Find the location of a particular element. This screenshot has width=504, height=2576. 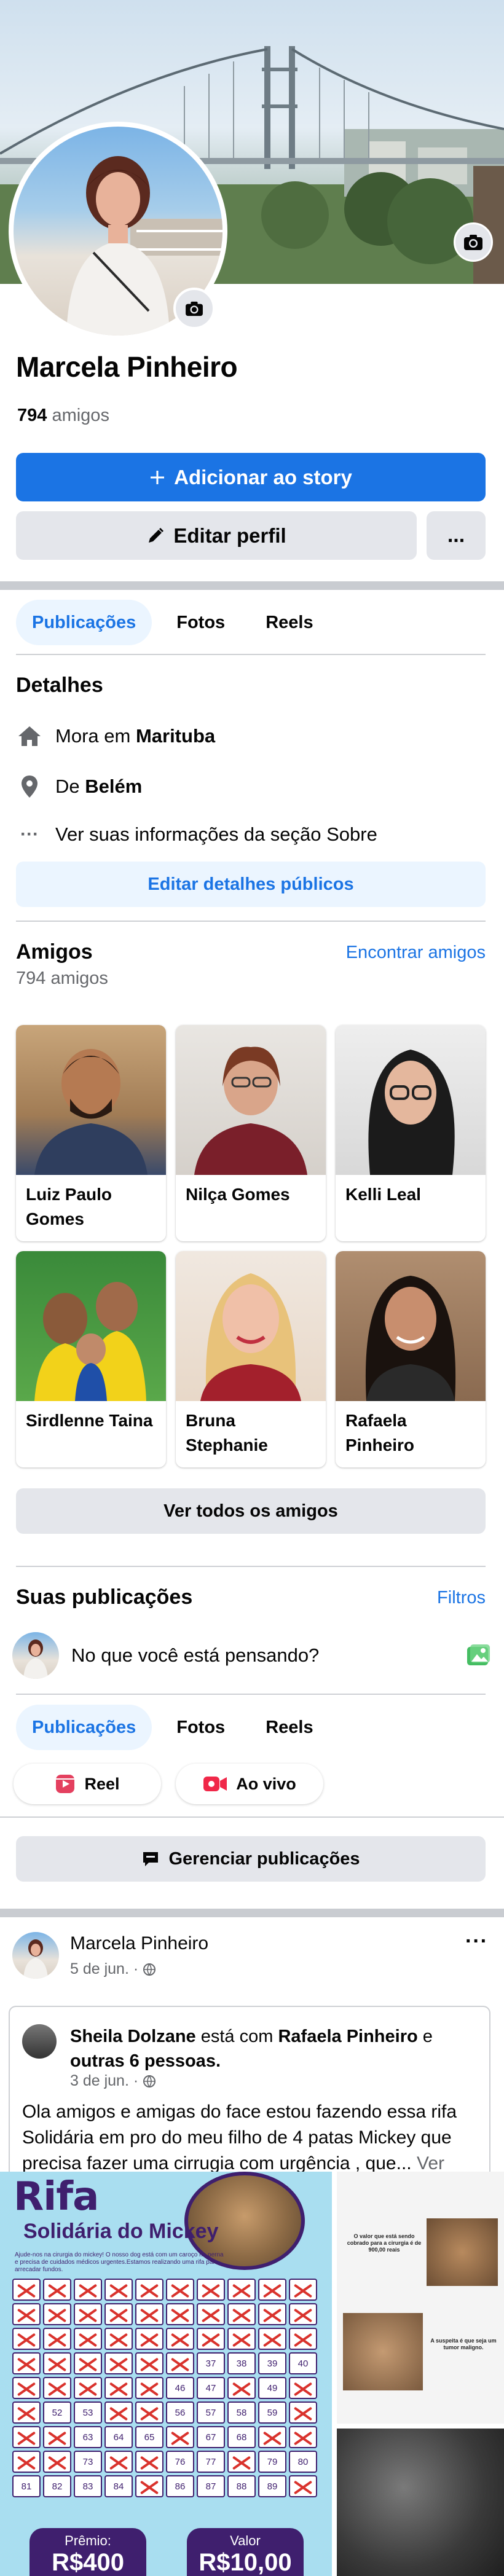

rifa-number-cell: 73 is located at coordinates (88, 2462).